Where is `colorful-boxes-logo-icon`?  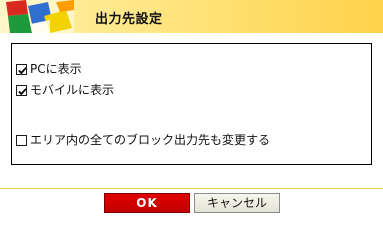
colorful-boxes-logo-icon is located at coordinates (37, 16).